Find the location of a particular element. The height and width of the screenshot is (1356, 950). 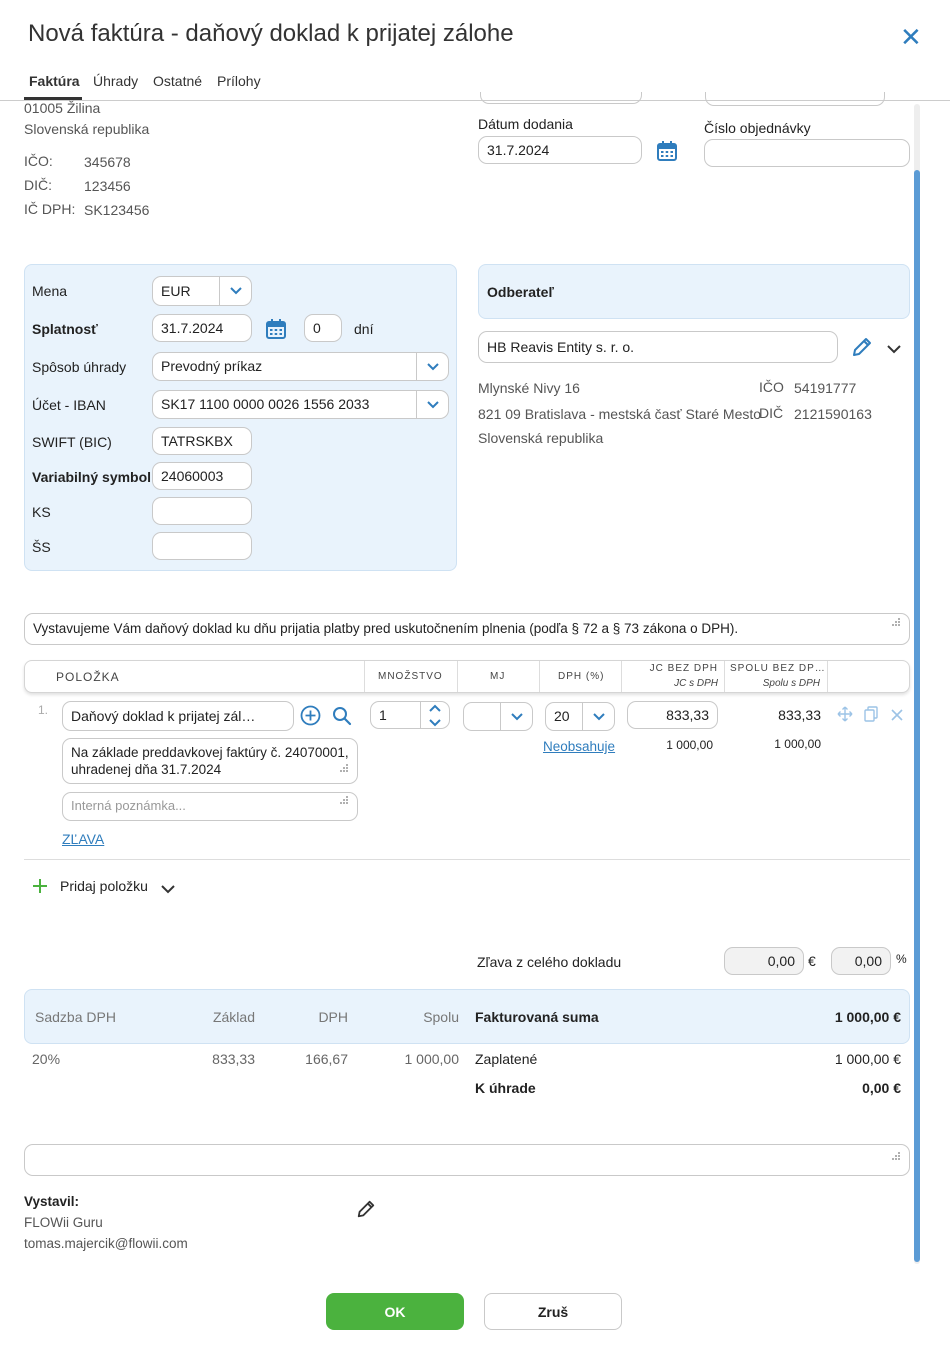

summary-col-total: Spolu is located at coordinates (441, 1017).